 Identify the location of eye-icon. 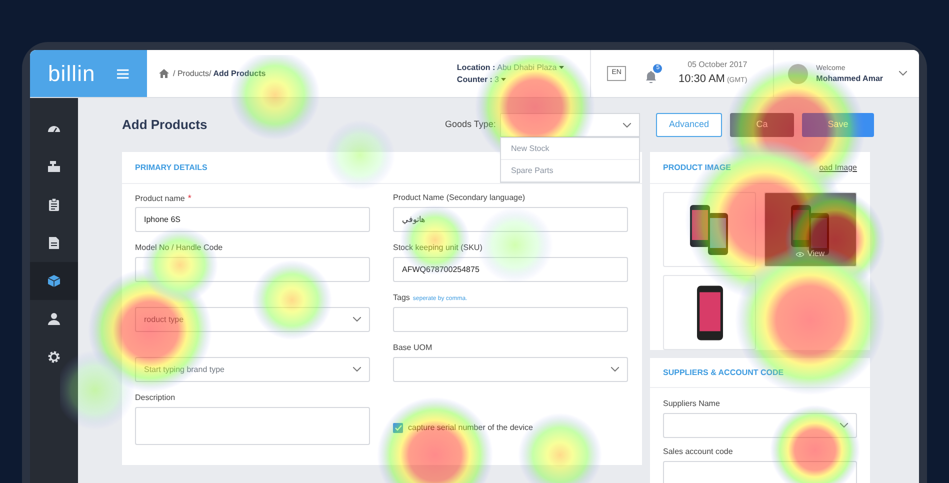
(800, 254).